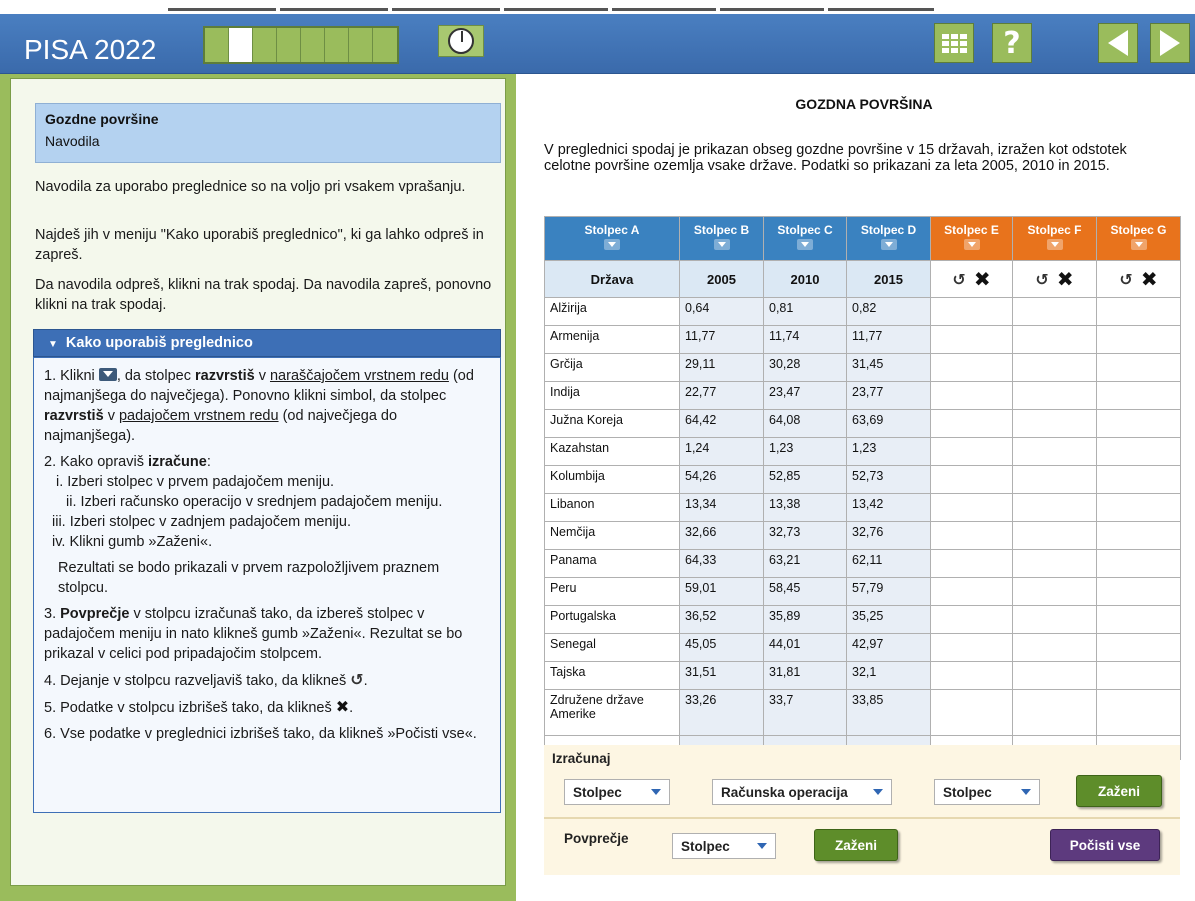 The image size is (1195, 901). Describe the element at coordinates (617, 792) in the screenshot. I see `calc-column-1-select: Stolpec` at that location.